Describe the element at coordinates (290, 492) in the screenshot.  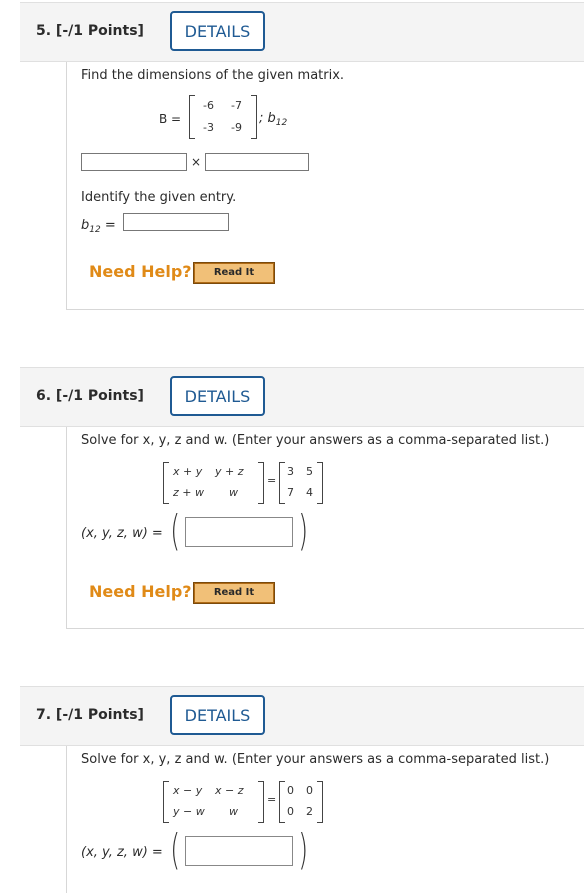
I see `rhs-cell: 7` at that location.